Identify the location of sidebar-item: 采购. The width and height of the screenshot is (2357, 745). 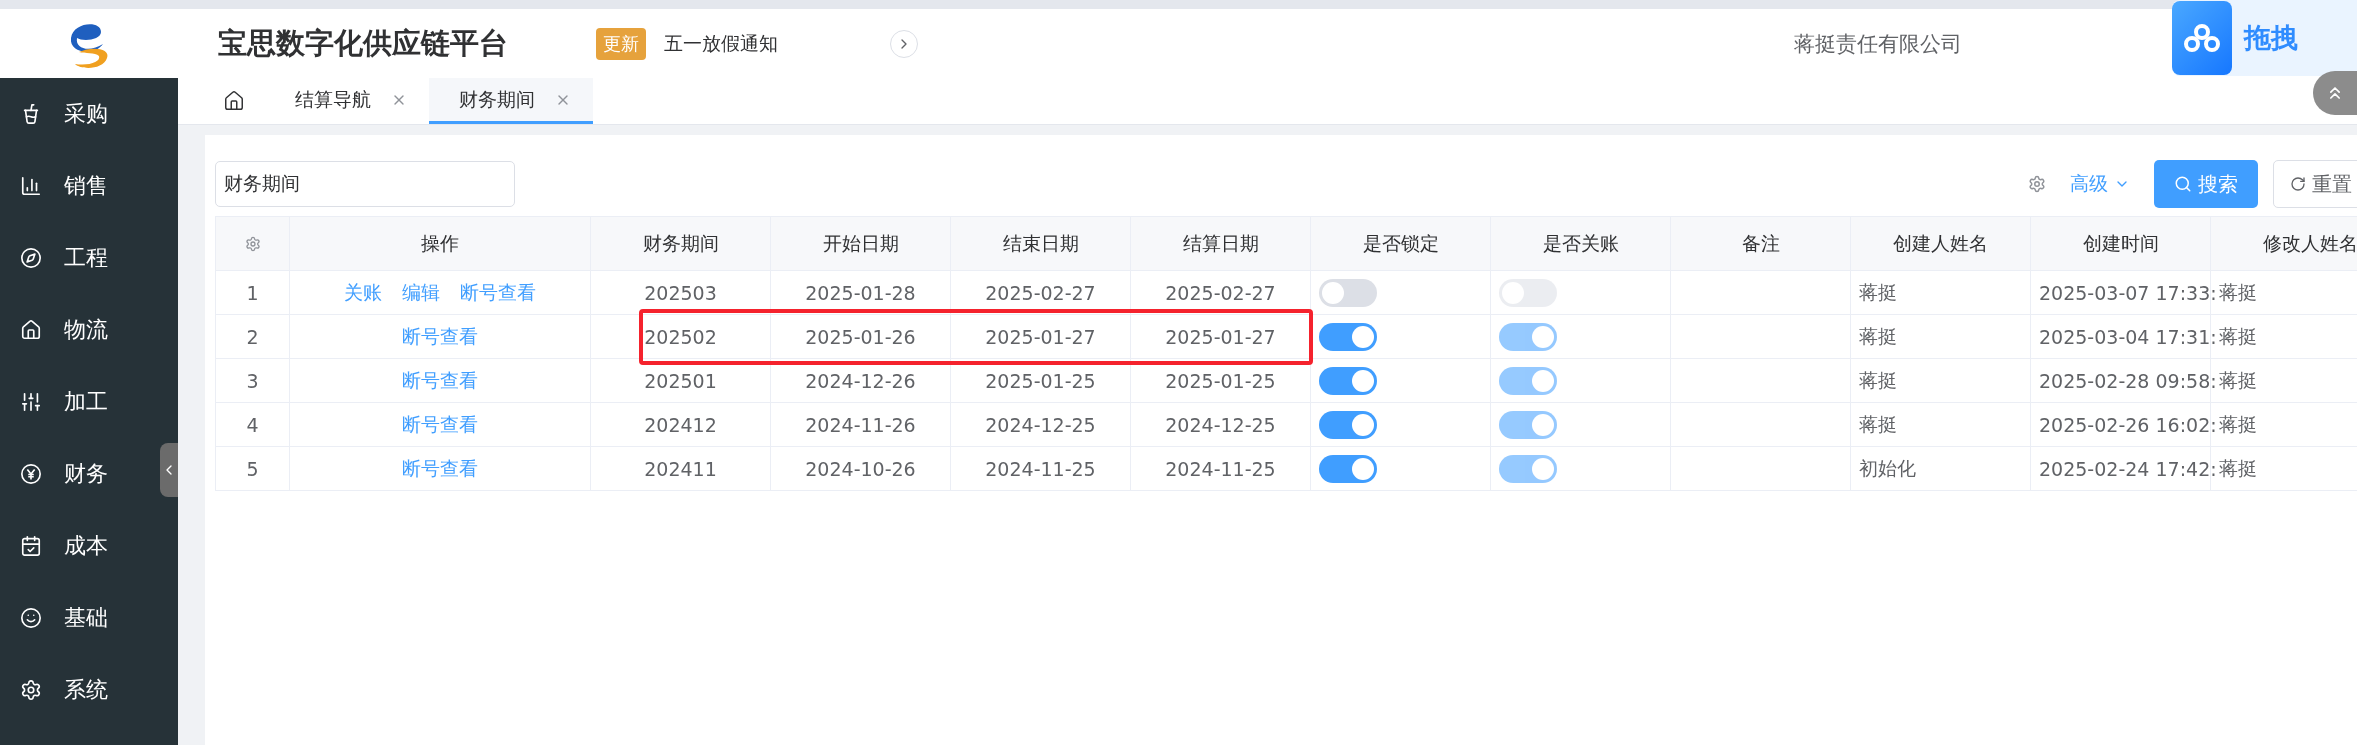
(75, 114).